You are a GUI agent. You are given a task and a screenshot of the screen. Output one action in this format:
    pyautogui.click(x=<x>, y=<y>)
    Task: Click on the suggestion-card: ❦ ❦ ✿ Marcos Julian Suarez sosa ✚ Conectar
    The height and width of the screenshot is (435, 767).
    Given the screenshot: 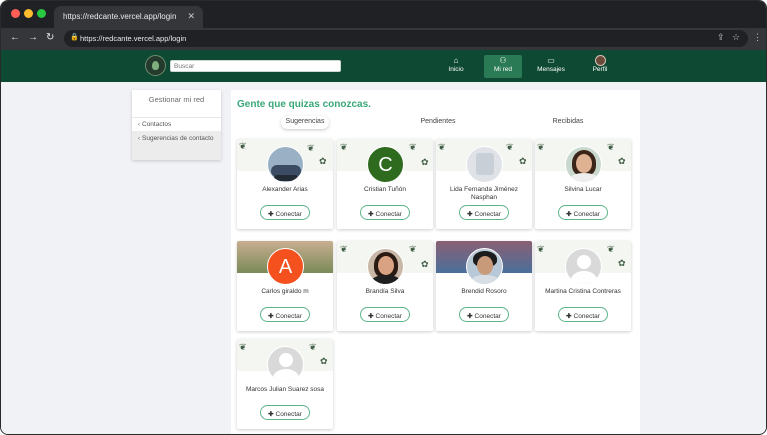 What is the action you would take?
    pyautogui.click(x=285, y=384)
    